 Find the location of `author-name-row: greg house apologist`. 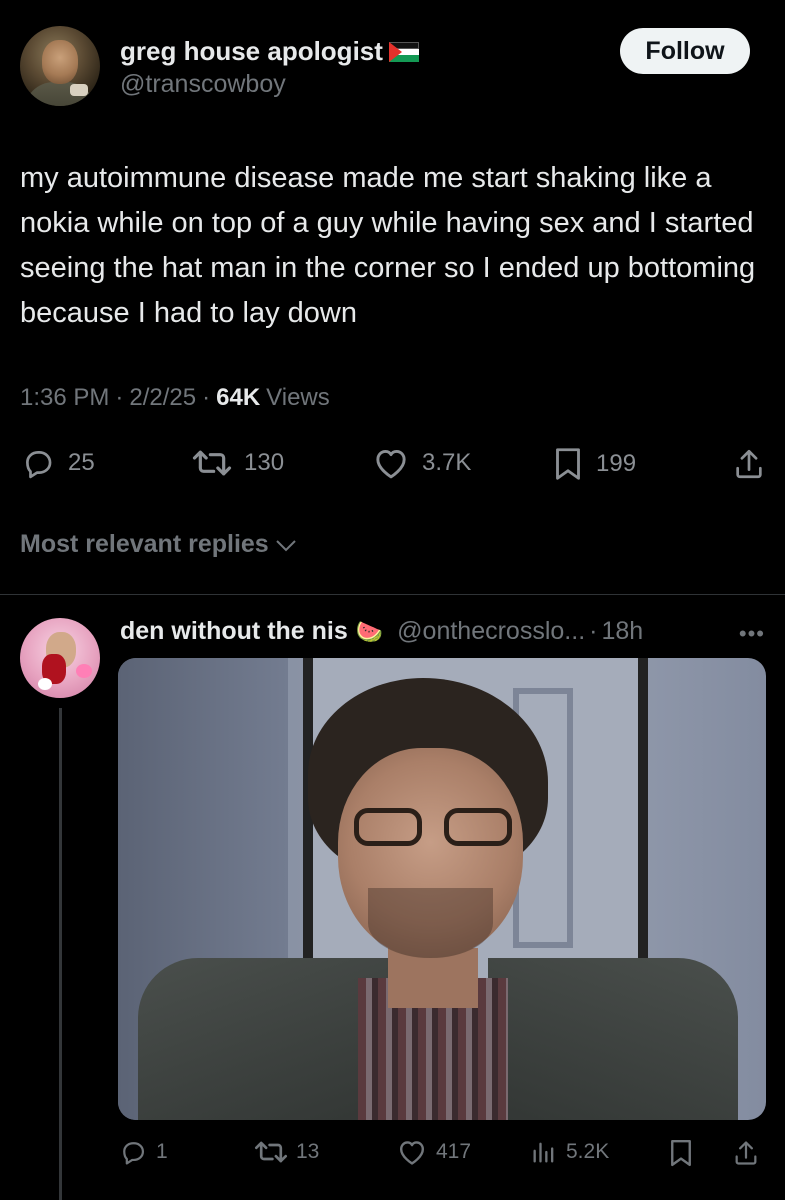

author-name-row: greg house apologist is located at coordinates (269, 51).